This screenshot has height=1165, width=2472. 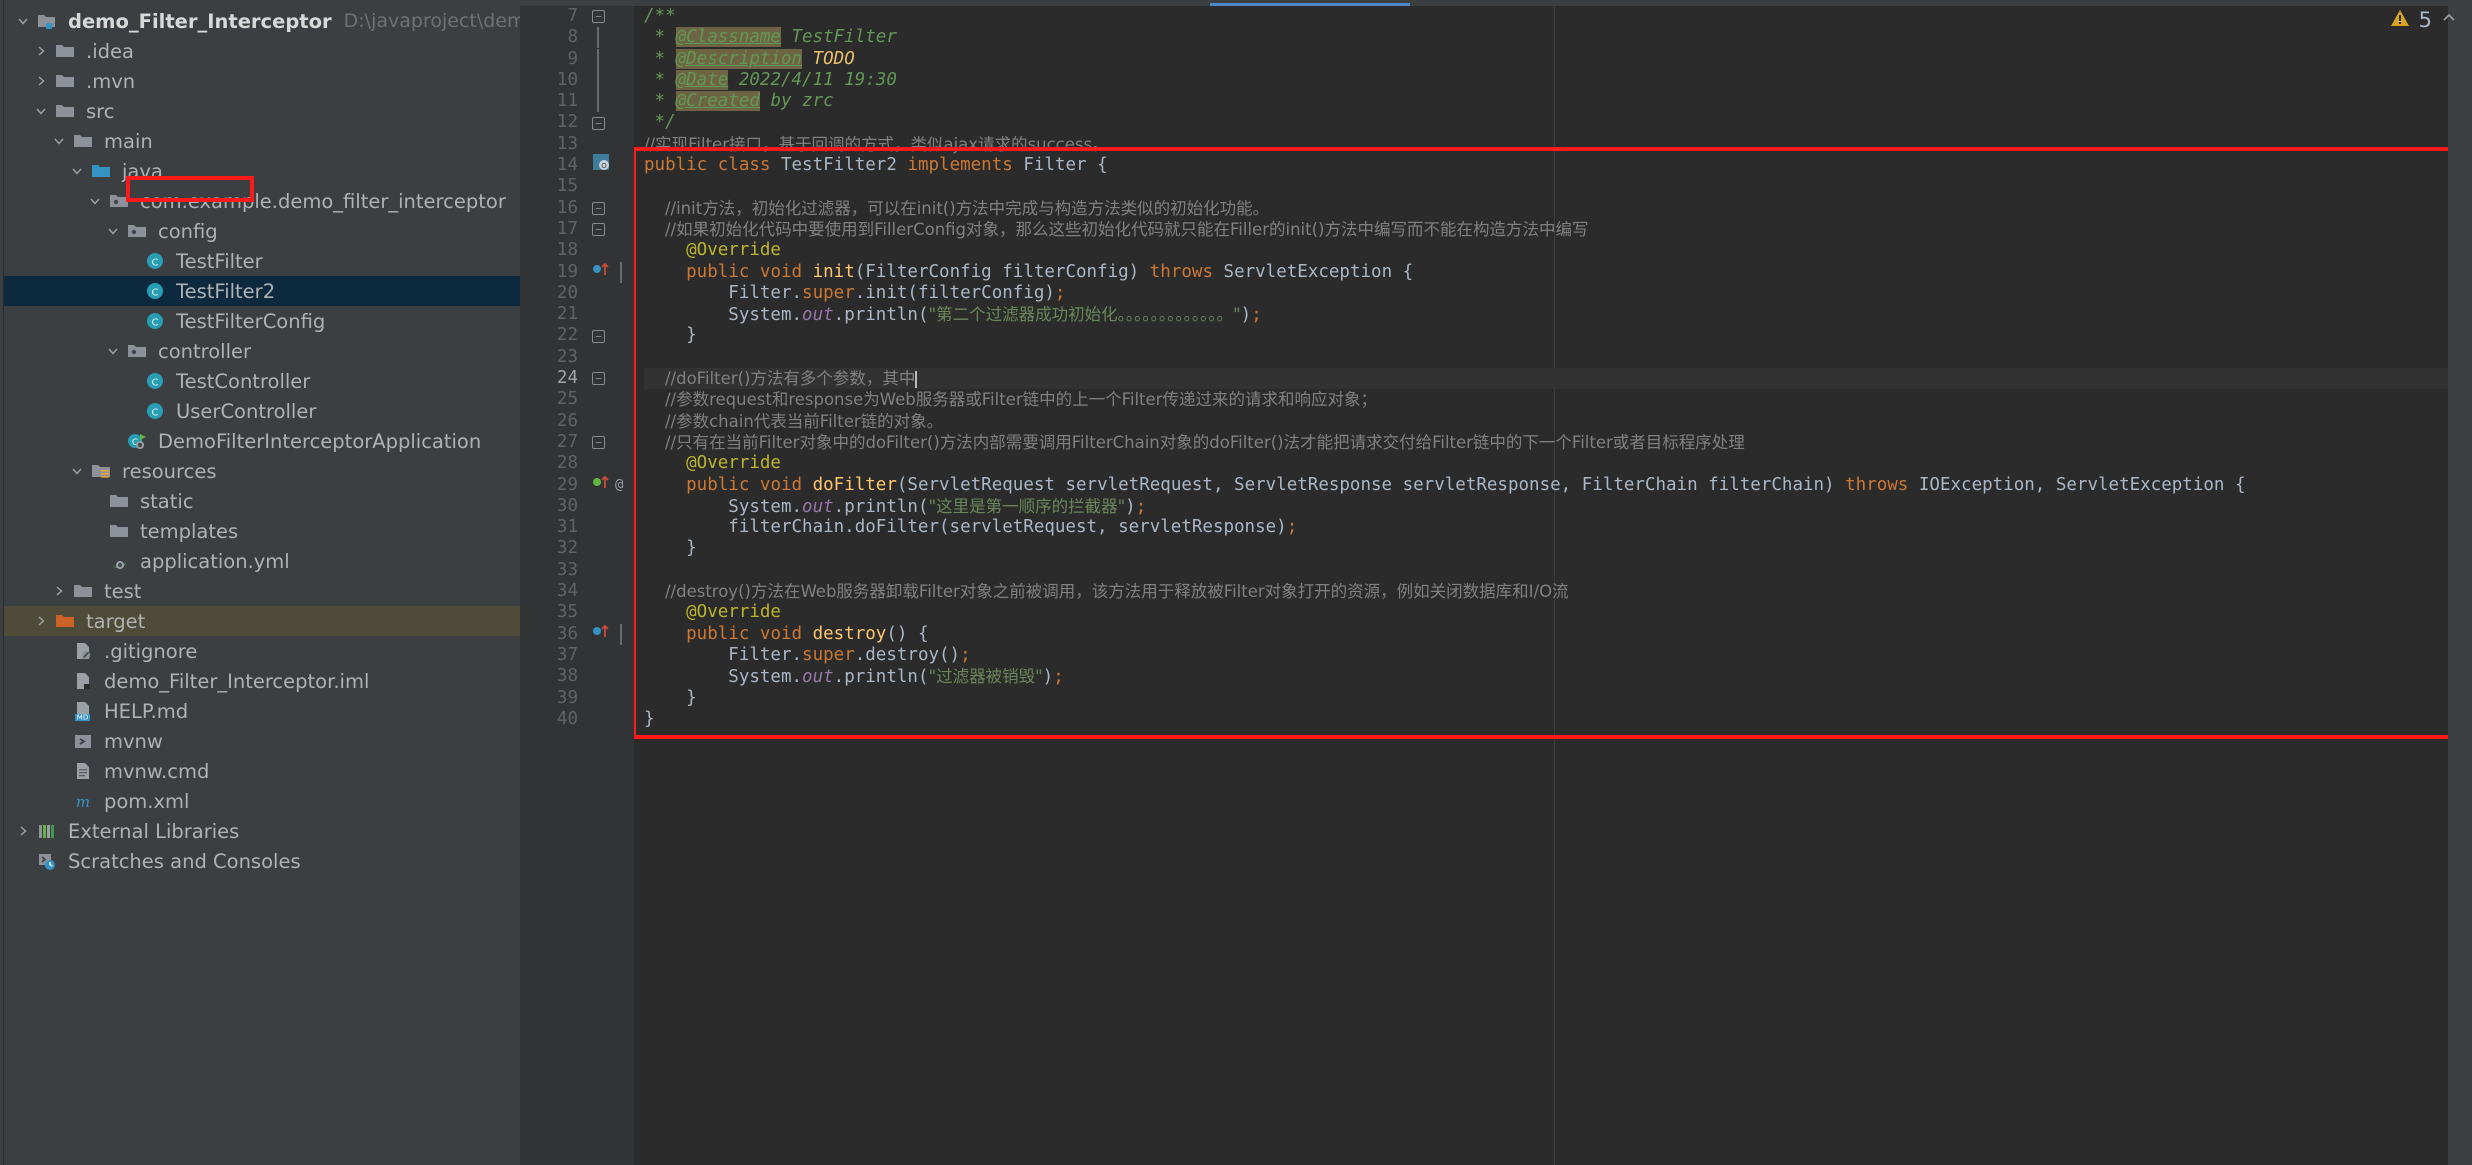 I want to click on inspection-status-widget: 5, so click(x=2430, y=20).